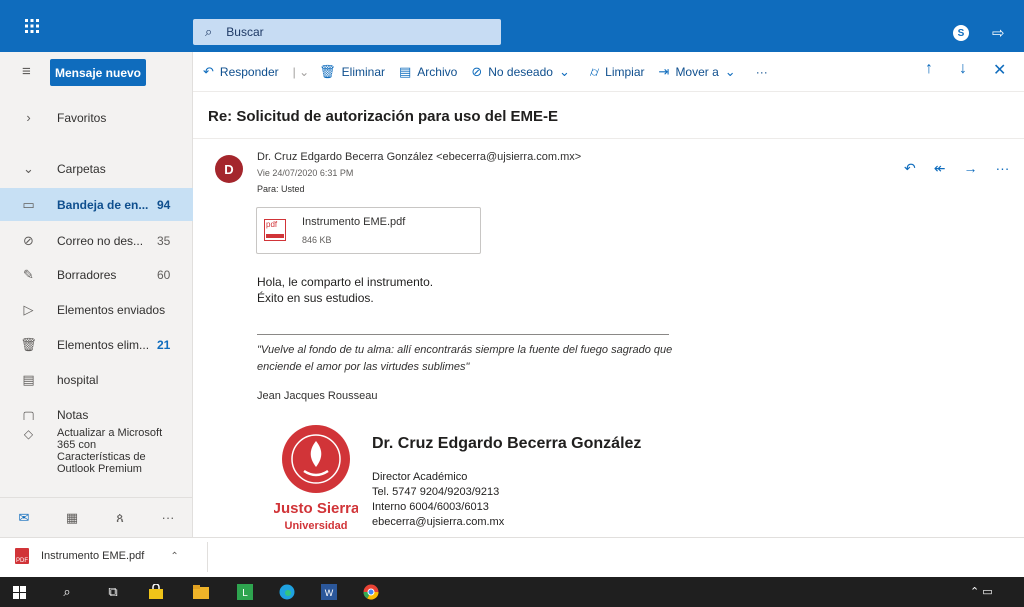 The height and width of the screenshot is (607, 1024). What do you see at coordinates (249, 71) in the screenshot?
I see `reply-label: Responder` at bounding box center [249, 71].